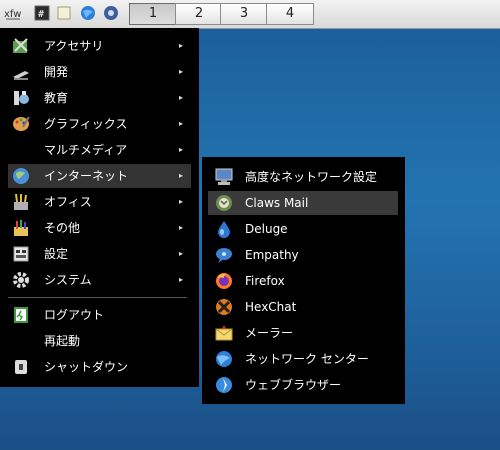  Describe the element at coordinates (21, 176) in the screenshot. I see `internet-icon` at that location.